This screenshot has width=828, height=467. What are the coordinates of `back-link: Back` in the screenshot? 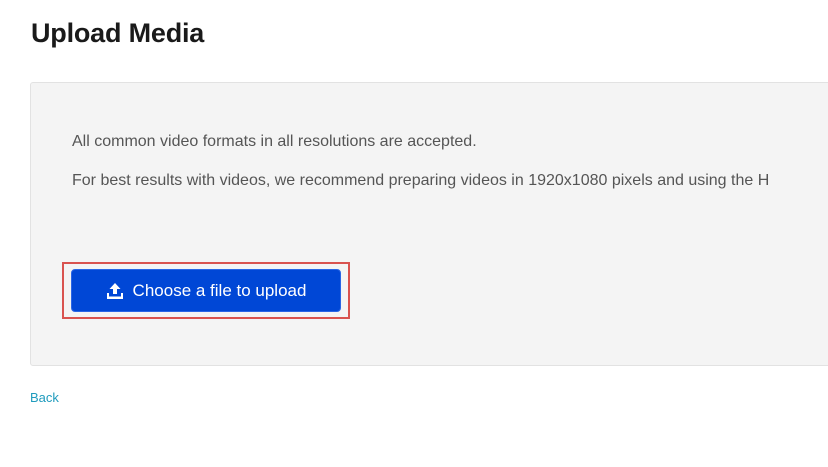 It's located at (44, 397).